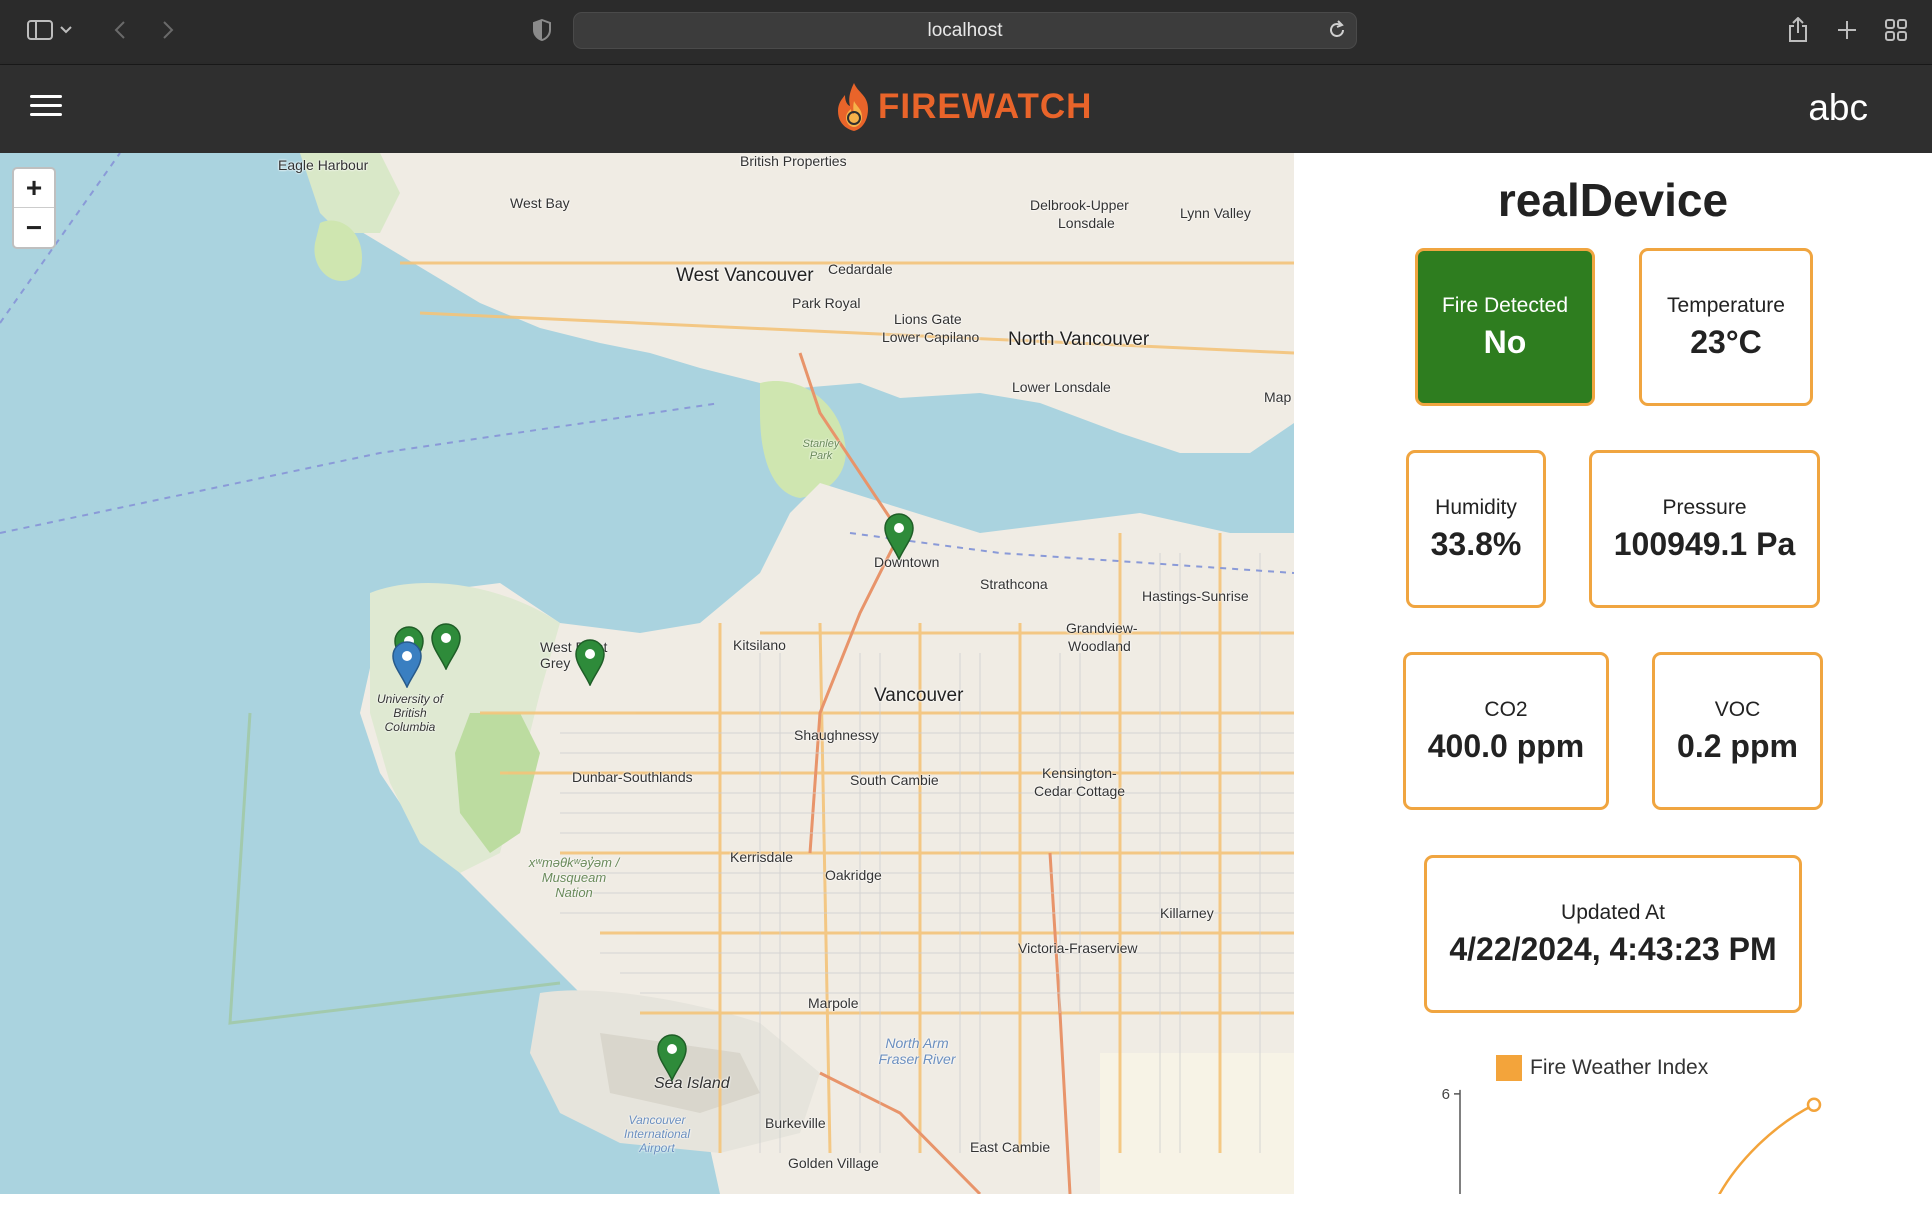 The height and width of the screenshot is (1206, 1932). I want to click on browser-toolbar: localhost, so click(966, 32).